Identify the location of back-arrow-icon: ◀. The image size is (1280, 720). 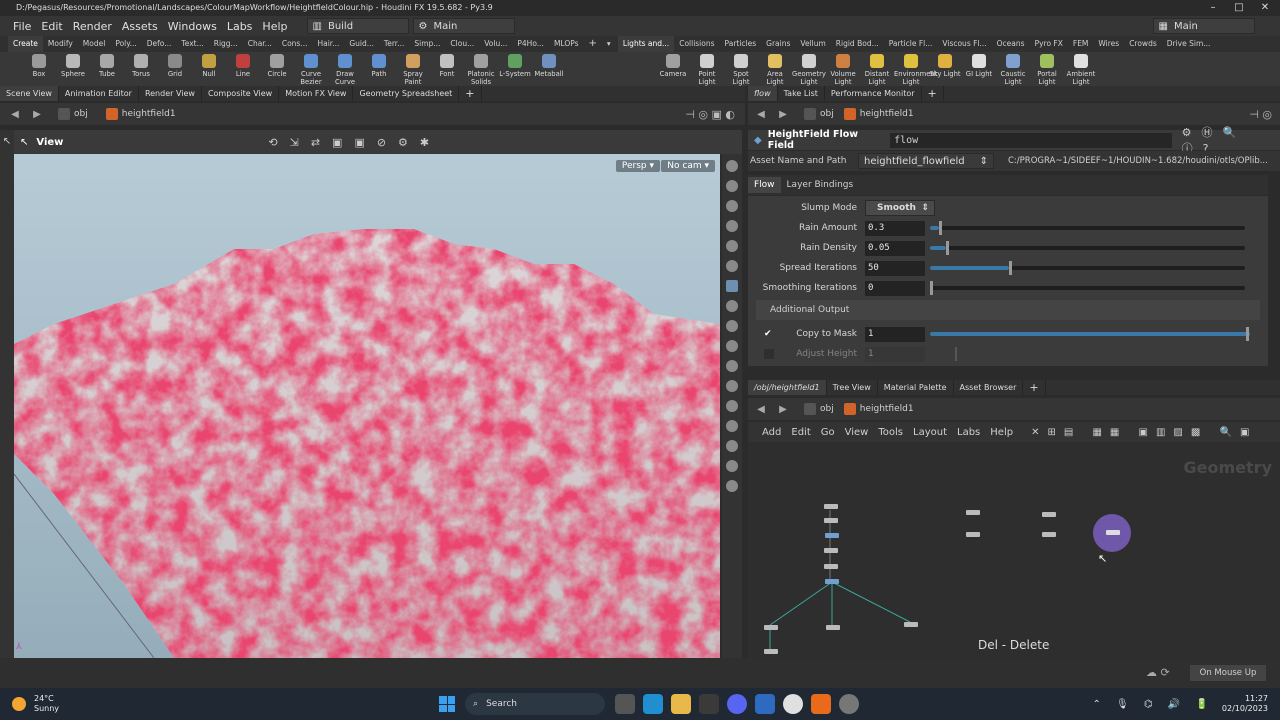
(761, 114).